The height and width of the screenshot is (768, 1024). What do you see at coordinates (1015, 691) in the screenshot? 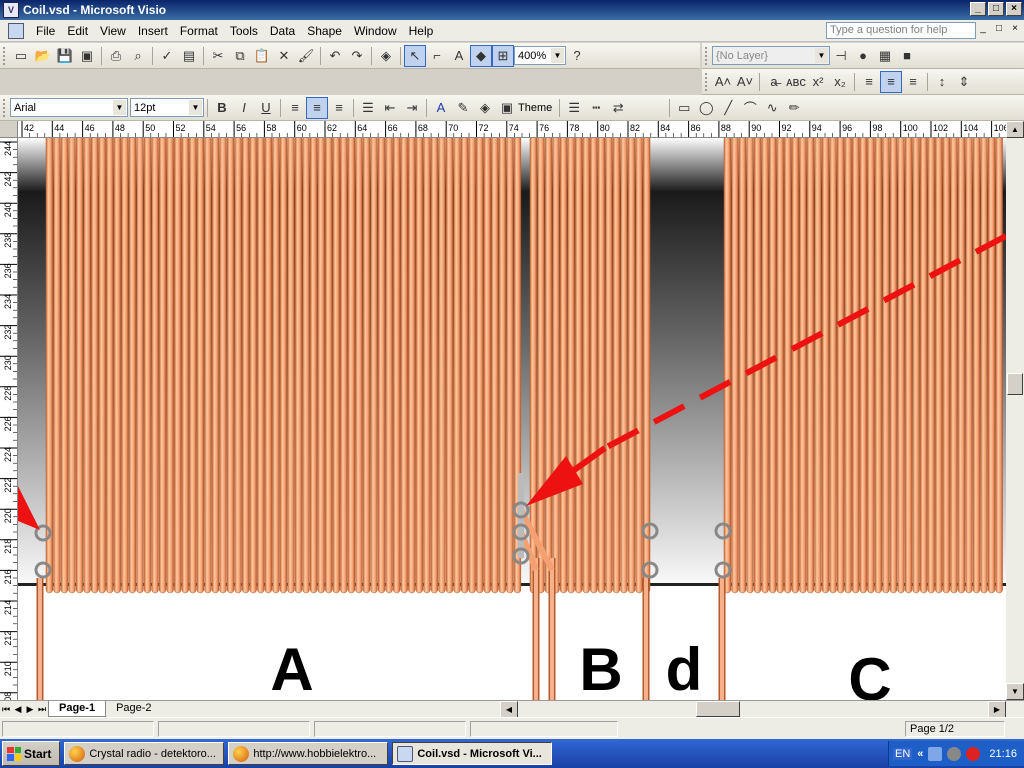
I see `scroll-down-icon: ▼` at bounding box center [1015, 691].